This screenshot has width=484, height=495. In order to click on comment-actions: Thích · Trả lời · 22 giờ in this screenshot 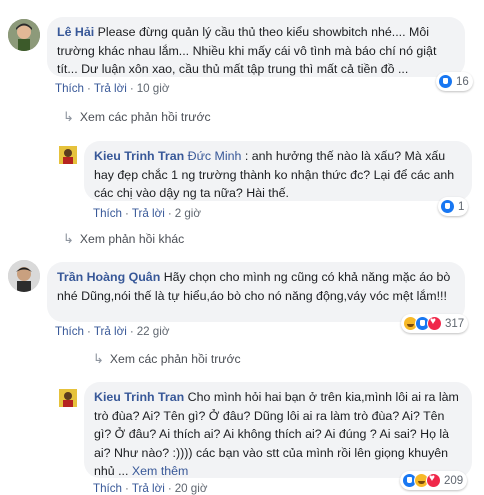, I will do `click(112, 331)`.